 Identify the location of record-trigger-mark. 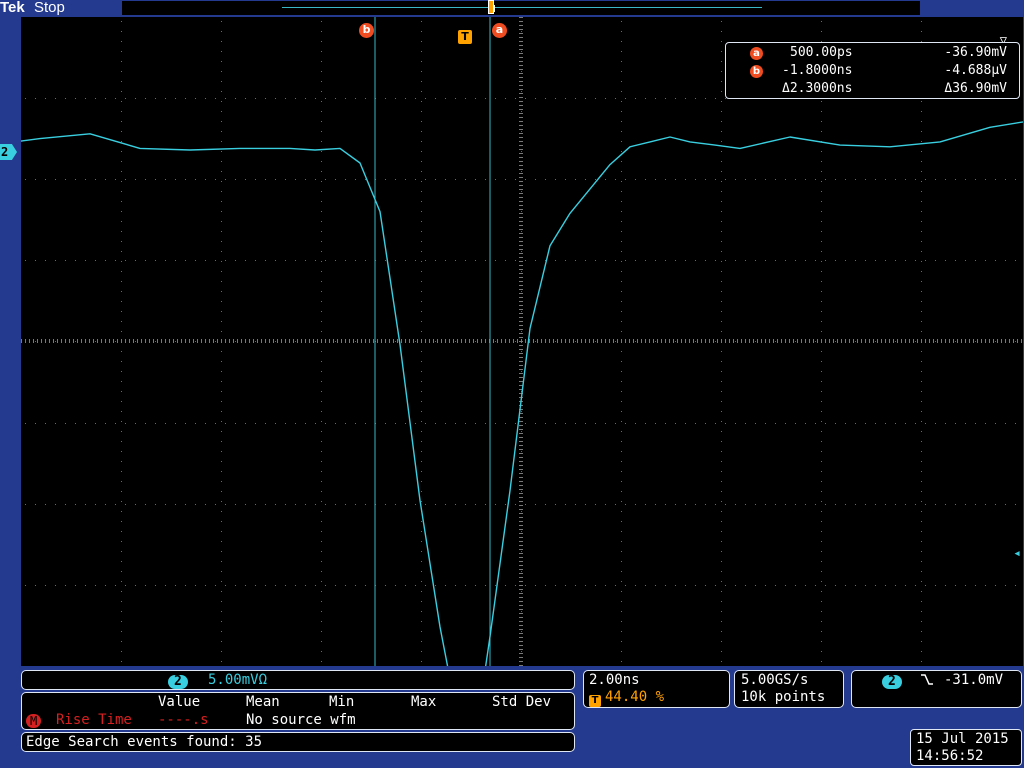
(494, 8).